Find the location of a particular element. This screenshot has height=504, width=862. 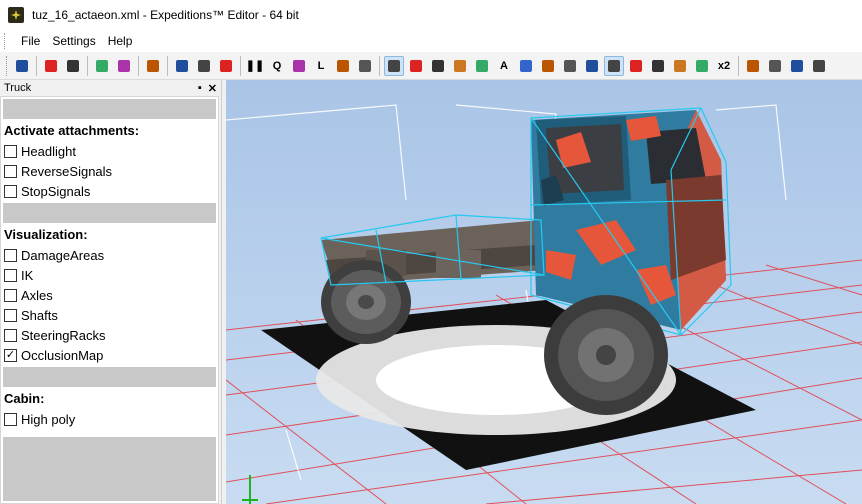

object-icon-glyph is located at coordinates (51, 65).